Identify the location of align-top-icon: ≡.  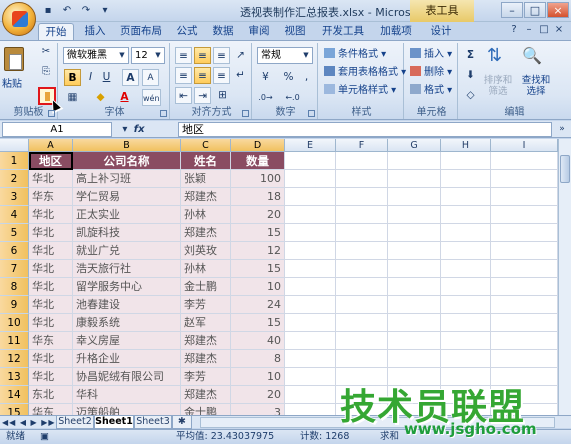
(183, 55).